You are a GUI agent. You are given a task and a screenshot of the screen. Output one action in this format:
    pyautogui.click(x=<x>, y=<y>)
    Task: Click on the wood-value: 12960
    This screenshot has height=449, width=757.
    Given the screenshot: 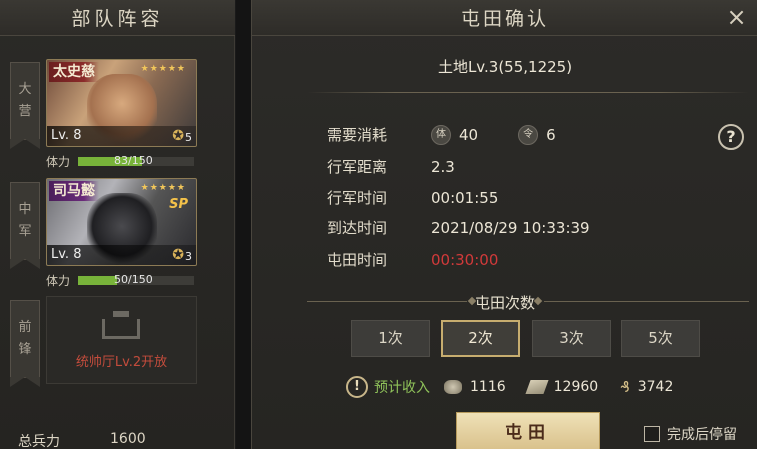 What is the action you would take?
    pyautogui.click(x=576, y=387)
    